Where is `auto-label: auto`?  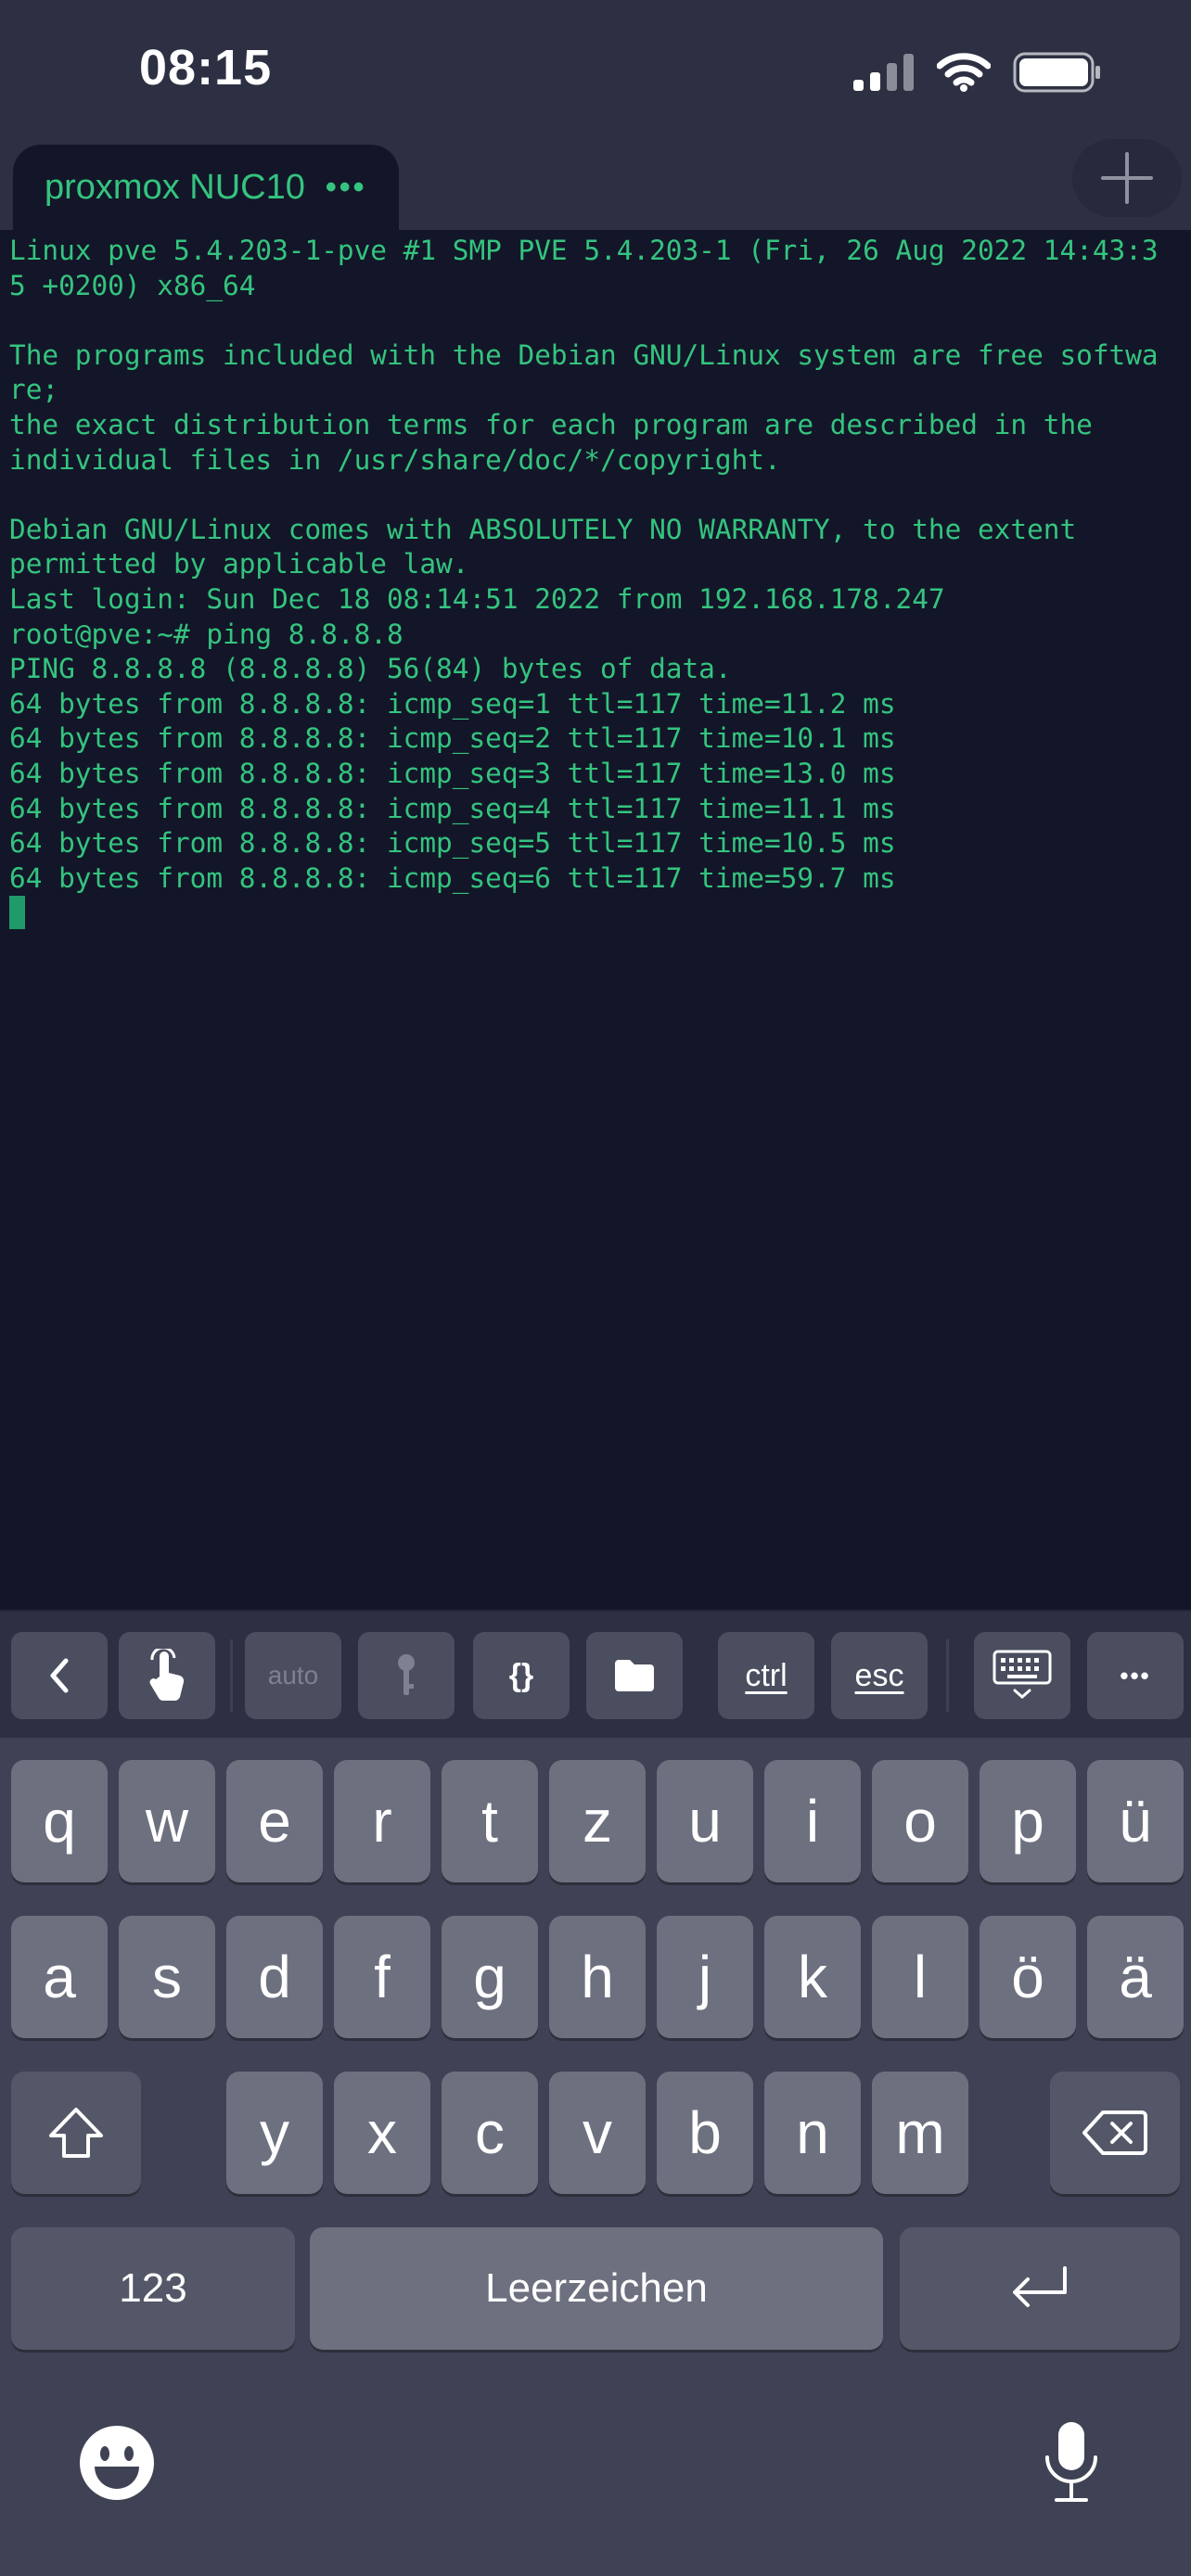
auto-label: auto is located at coordinates (293, 1675).